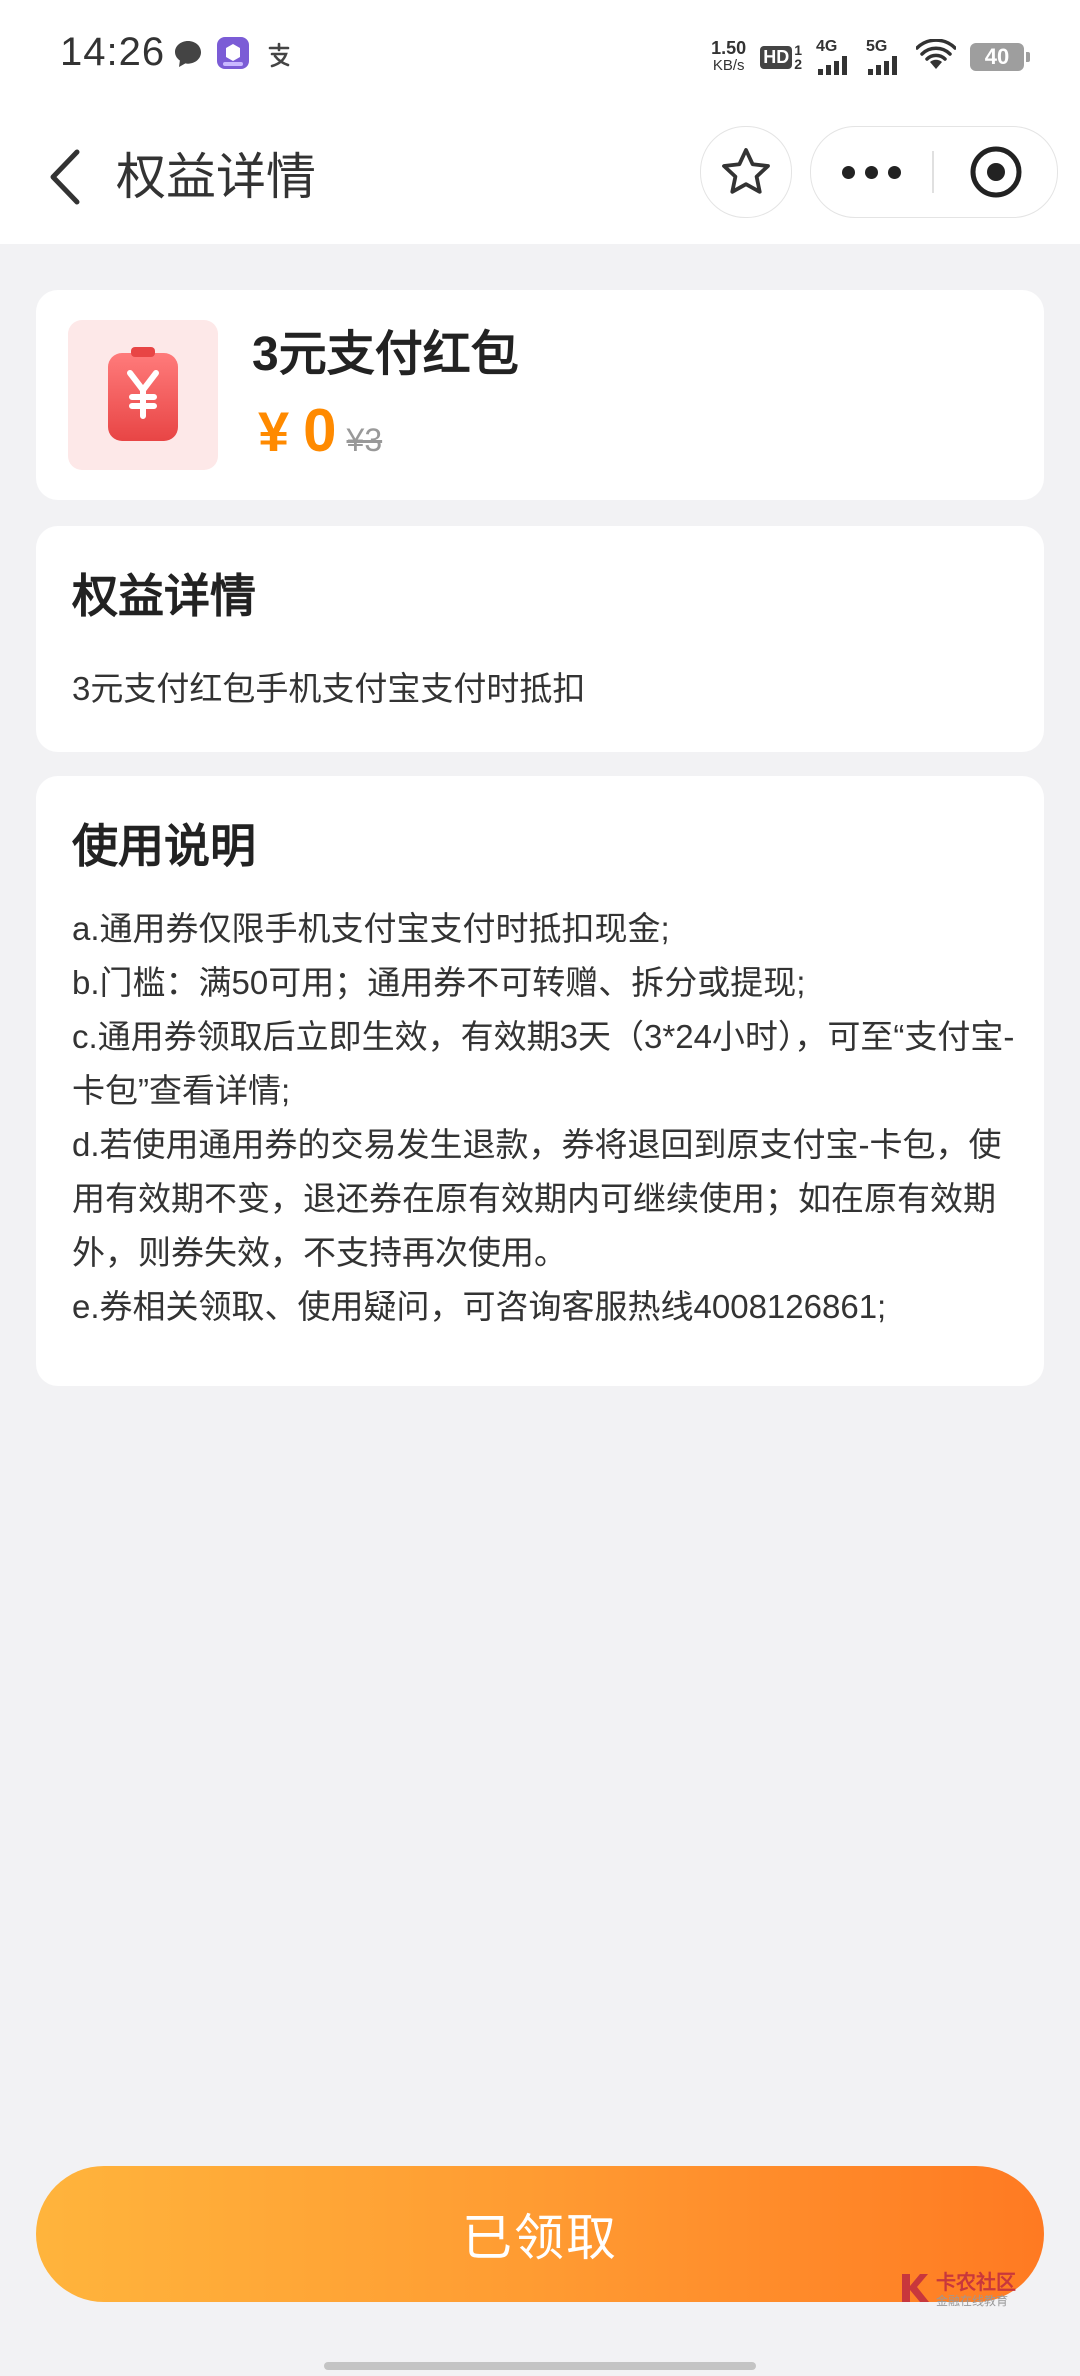 The width and height of the screenshot is (1080, 2376). I want to click on benefit-card: 权益详情 3元支付红包手机支付宝支付时抵扣, so click(540, 639).